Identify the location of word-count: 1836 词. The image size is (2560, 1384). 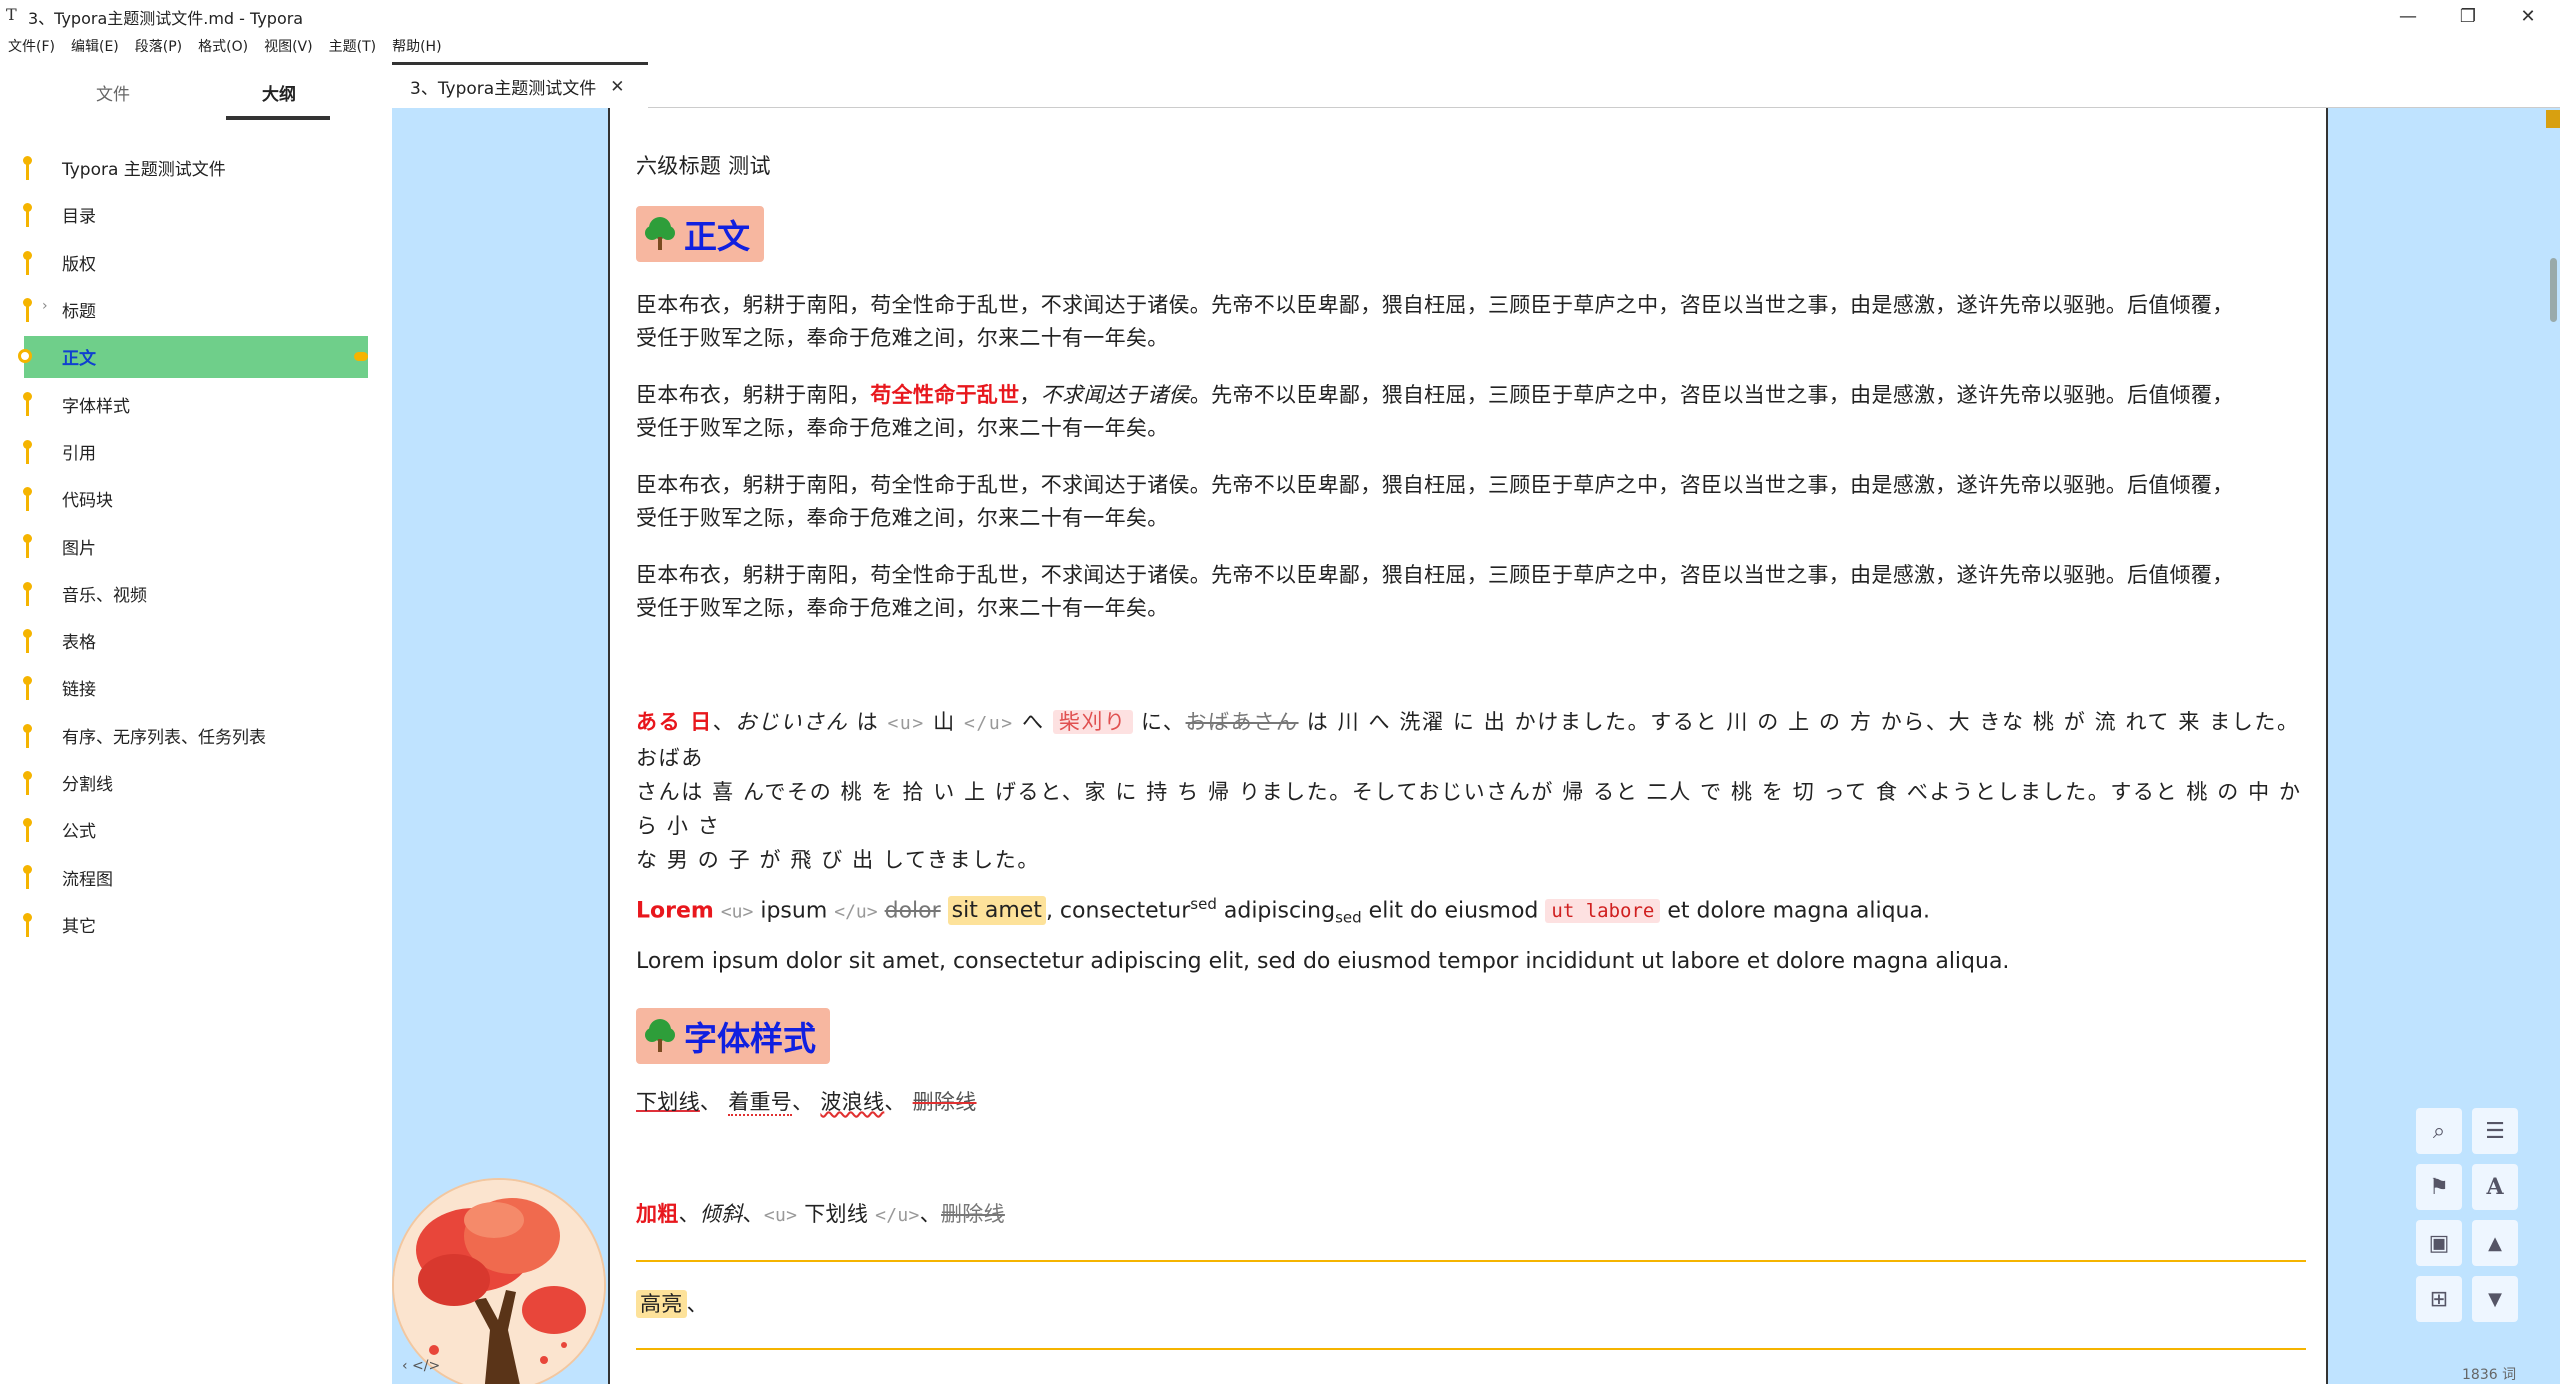
(2489, 1374).